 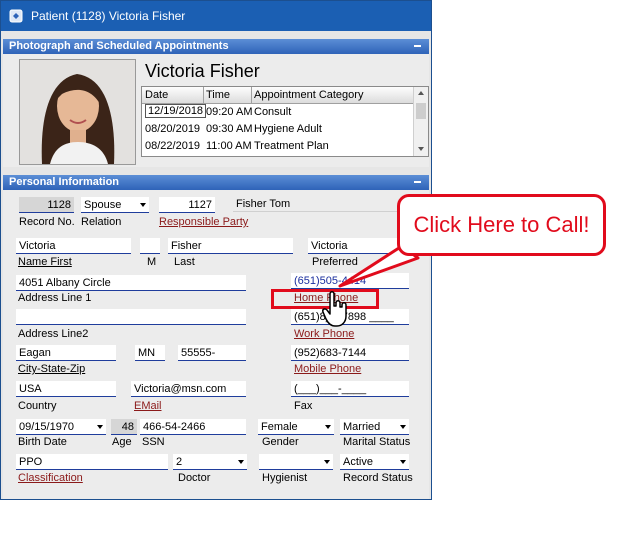 What do you see at coordinates (379, 266) in the screenshot?
I see `callout-pointer` at bounding box center [379, 266].